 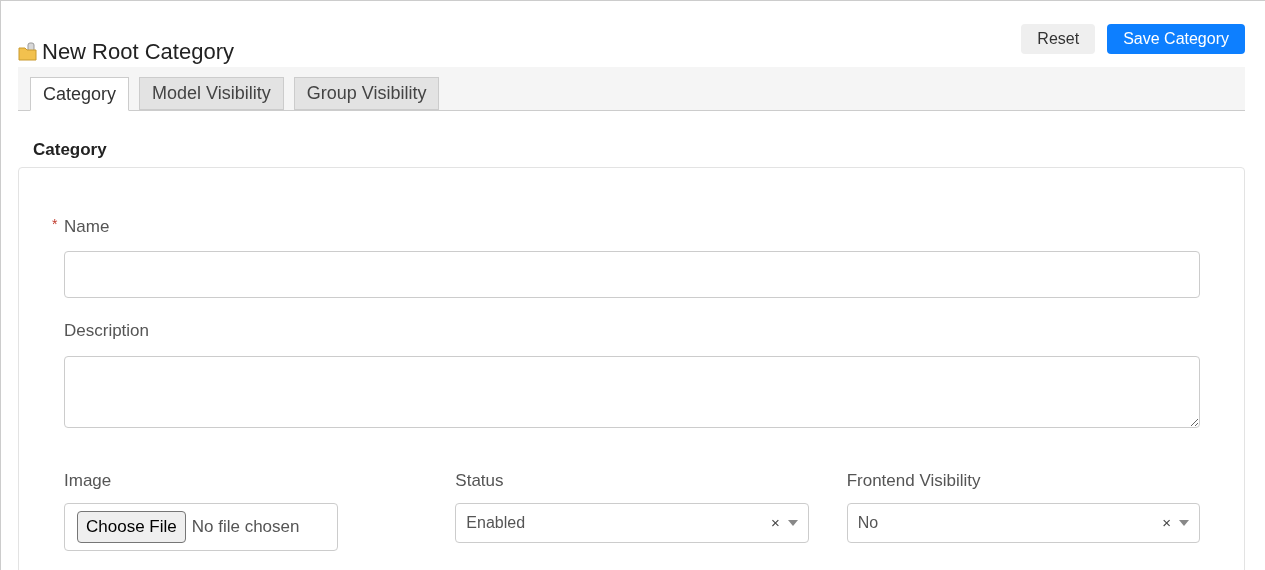 What do you see at coordinates (366, 93) in the screenshot?
I see `tab: Group Visibility` at bounding box center [366, 93].